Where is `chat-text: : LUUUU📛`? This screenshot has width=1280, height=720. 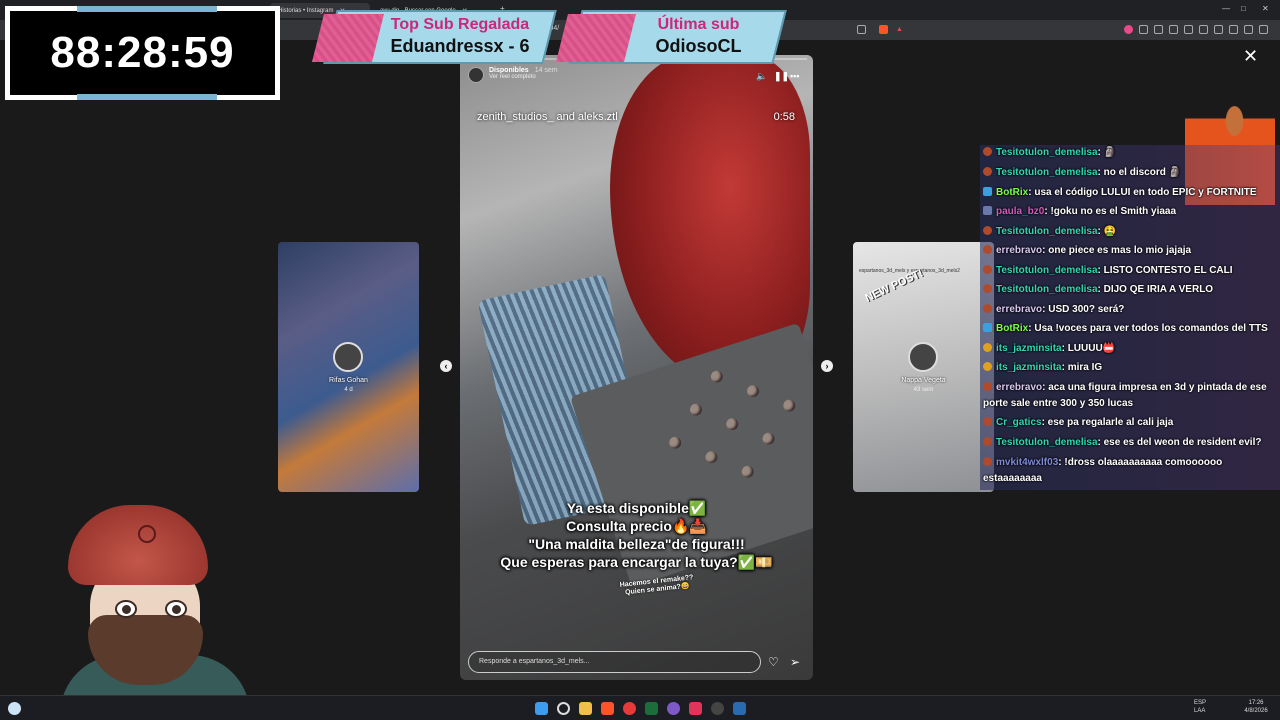
chat-text: : LUUUU📛 is located at coordinates (1088, 348).